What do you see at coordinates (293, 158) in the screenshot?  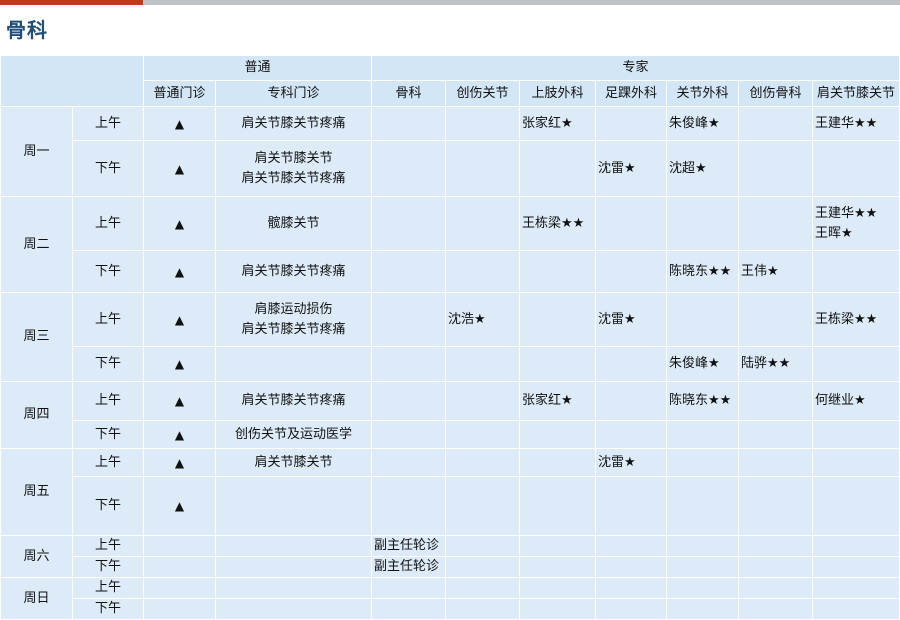 I see `special-clinic-line: 肩关节膝关节` at bounding box center [293, 158].